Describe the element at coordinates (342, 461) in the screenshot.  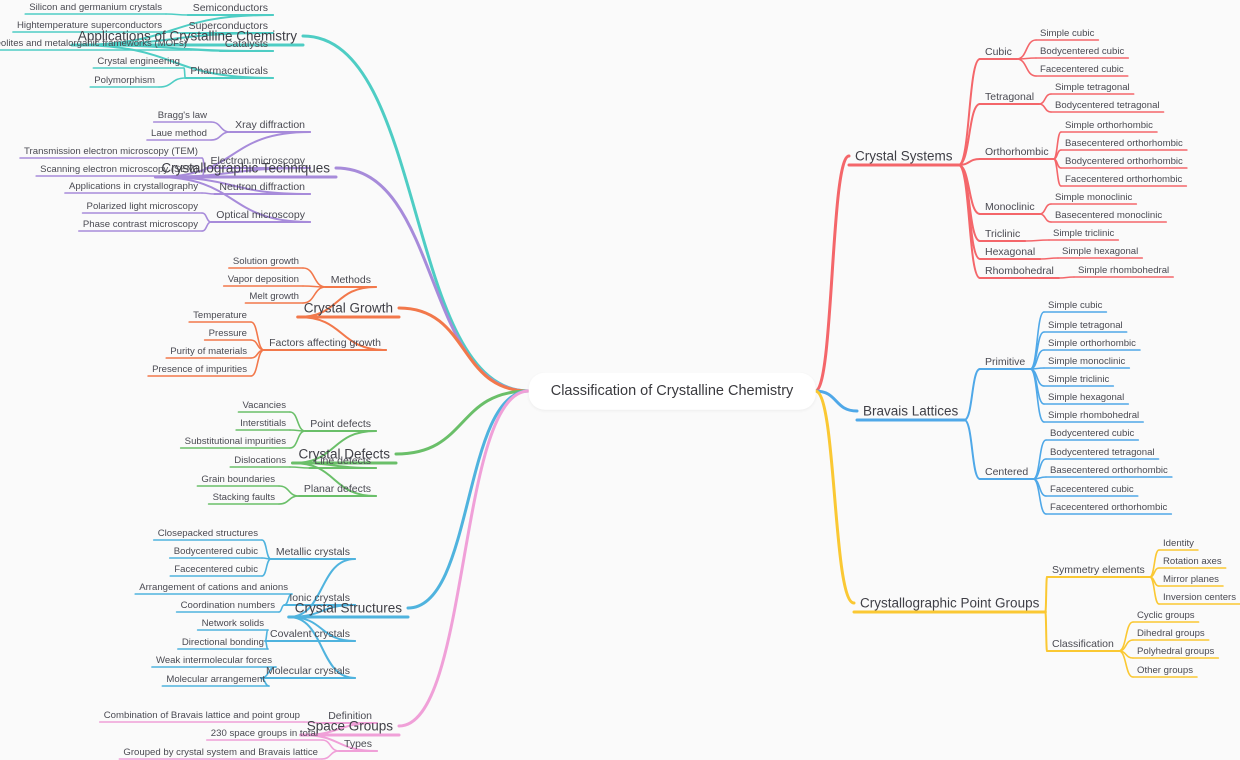
I see `mindmap-node-lvl2: Line defects` at that location.